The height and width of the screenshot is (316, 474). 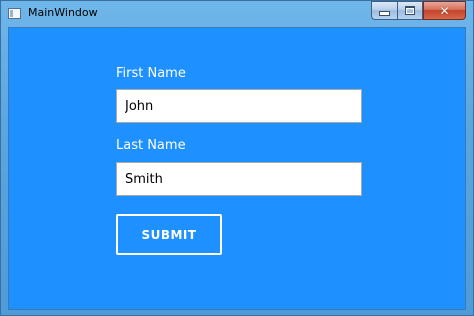 I want to click on submit-button: SUBMIT, so click(x=169, y=234).